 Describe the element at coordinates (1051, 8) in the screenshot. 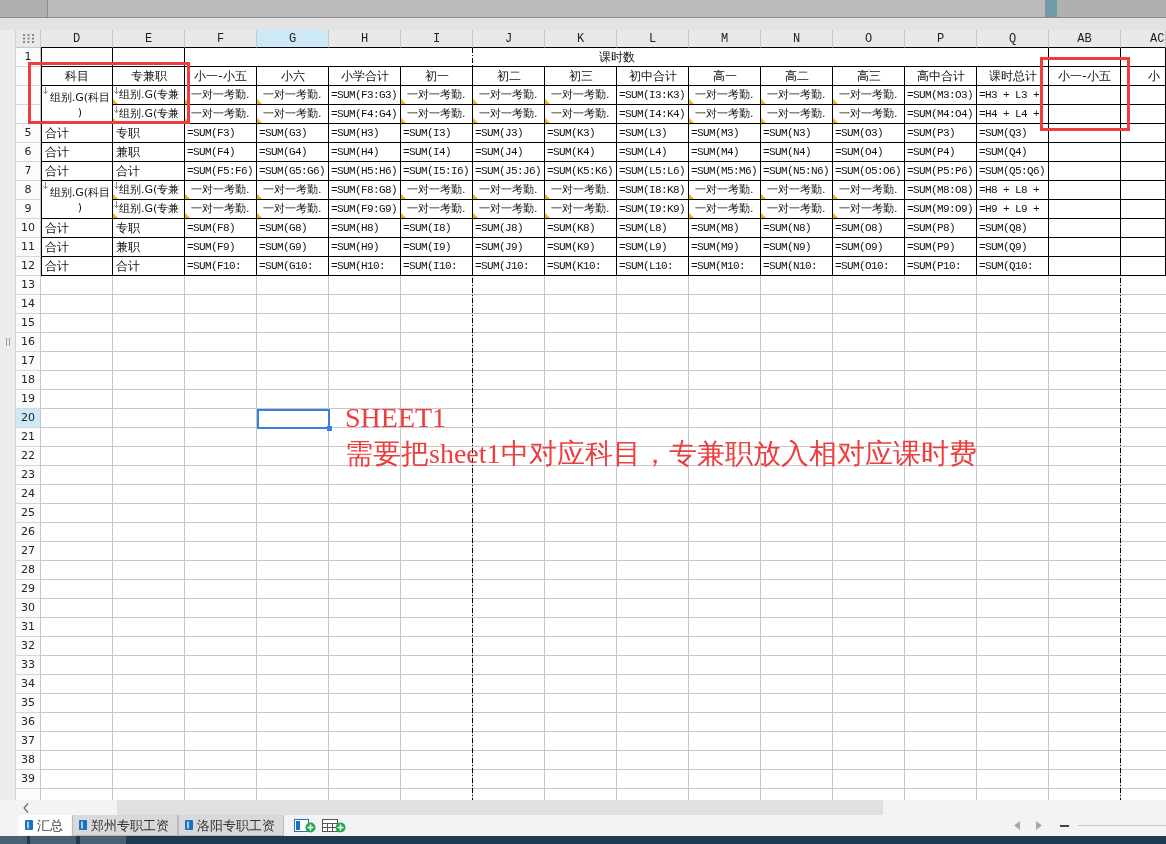

I see `splitter-handle` at that location.